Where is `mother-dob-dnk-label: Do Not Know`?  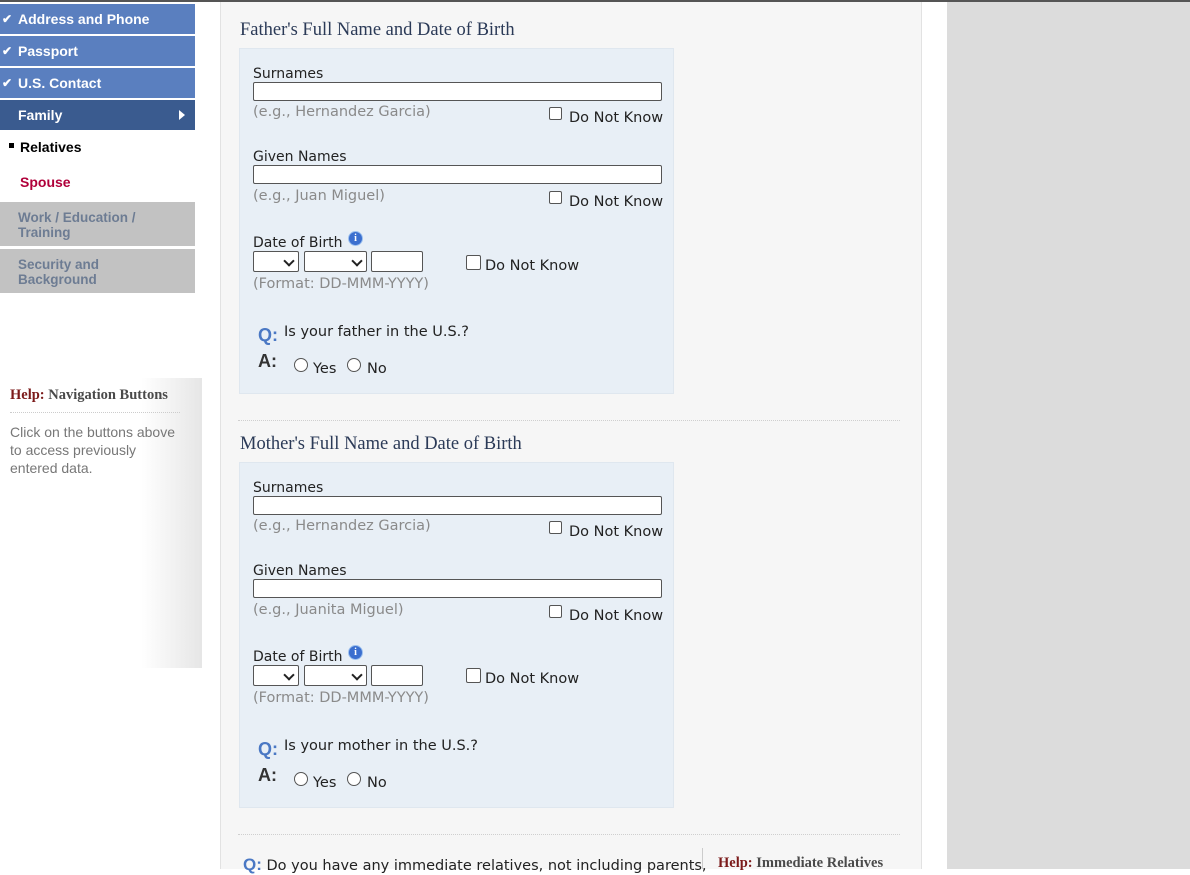
mother-dob-dnk-label: Do Not Know is located at coordinates (532, 679).